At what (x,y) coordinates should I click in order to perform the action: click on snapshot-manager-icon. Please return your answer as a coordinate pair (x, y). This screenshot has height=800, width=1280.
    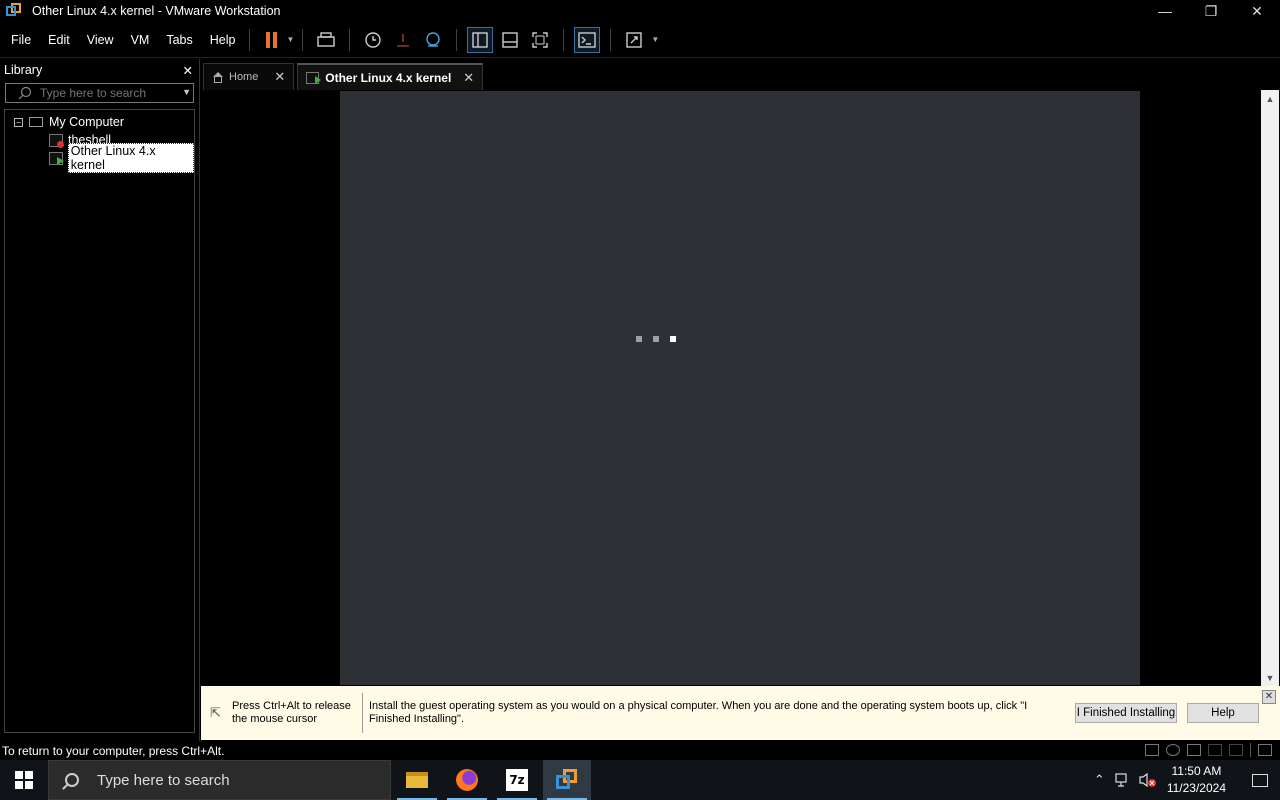
    Looking at the image, I should click on (433, 39).